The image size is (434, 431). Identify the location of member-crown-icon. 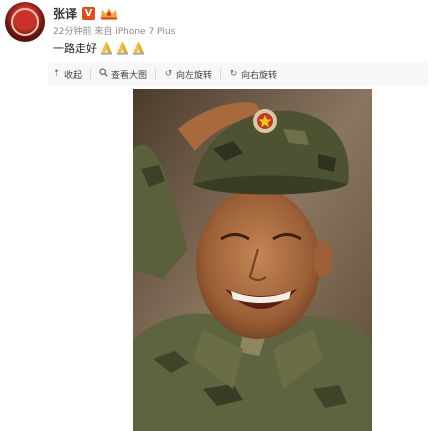
(109, 13).